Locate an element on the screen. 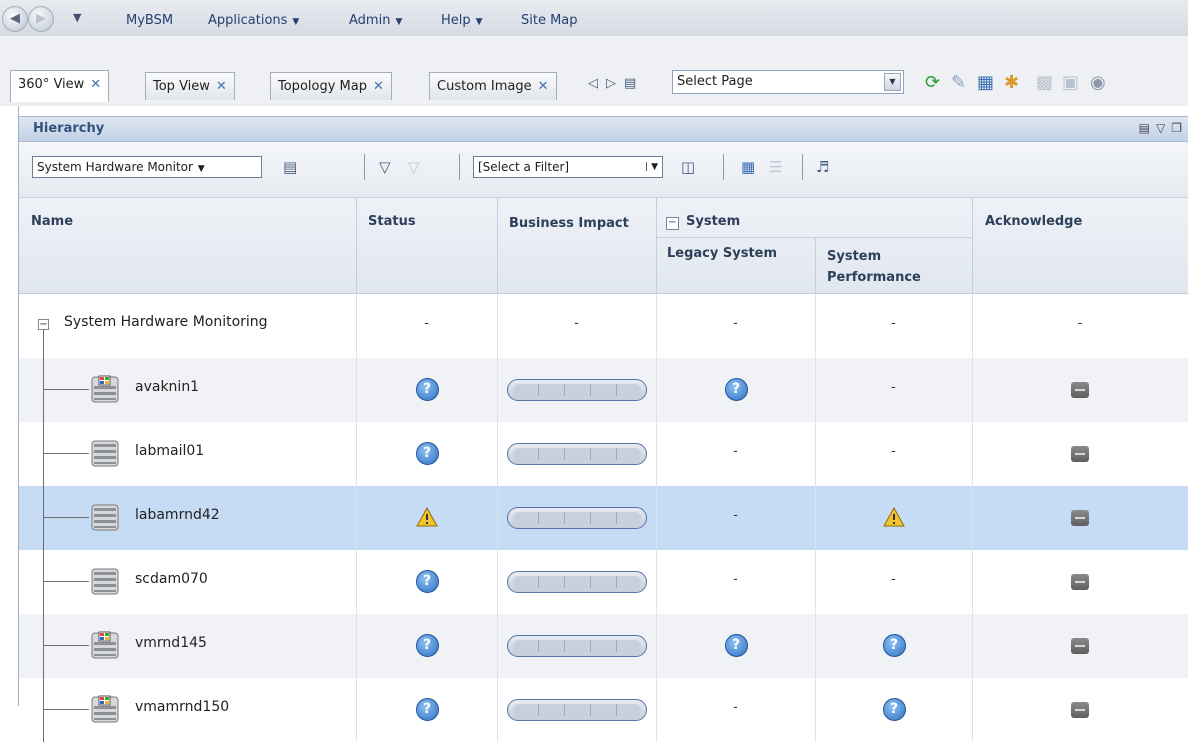 The width and height of the screenshot is (1188, 742). table-row: vmamrnd150? -? is located at coordinates (603, 710).